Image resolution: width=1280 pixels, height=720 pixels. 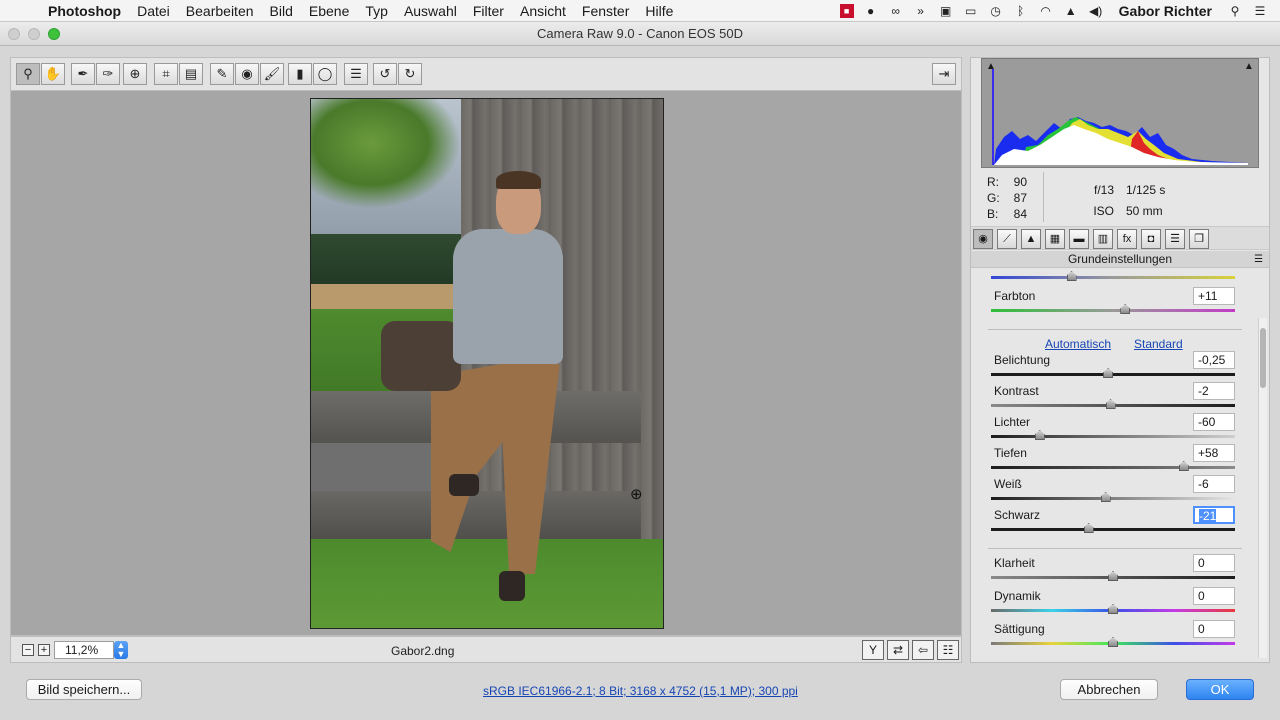 What do you see at coordinates (983, 239) in the screenshot?
I see `tab-basic-icon: ◉` at bounding box center [983, 239].